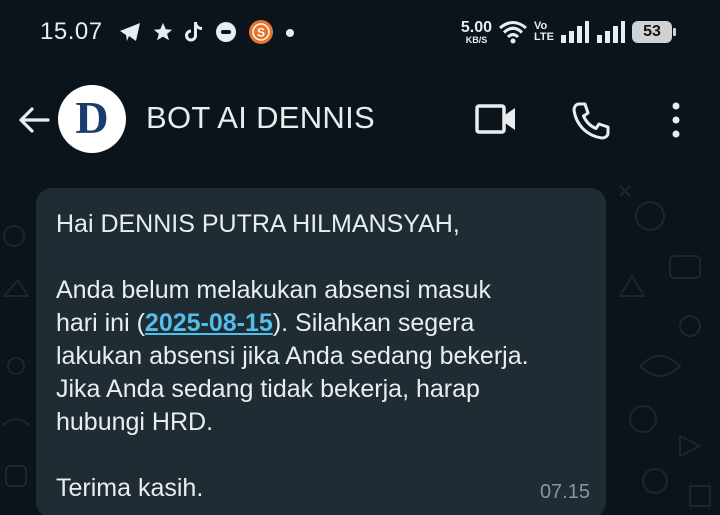 The height and width of the screenshot is (515, 720). I want to click on volte-indicator: Vo LTE, so click(544, 32).